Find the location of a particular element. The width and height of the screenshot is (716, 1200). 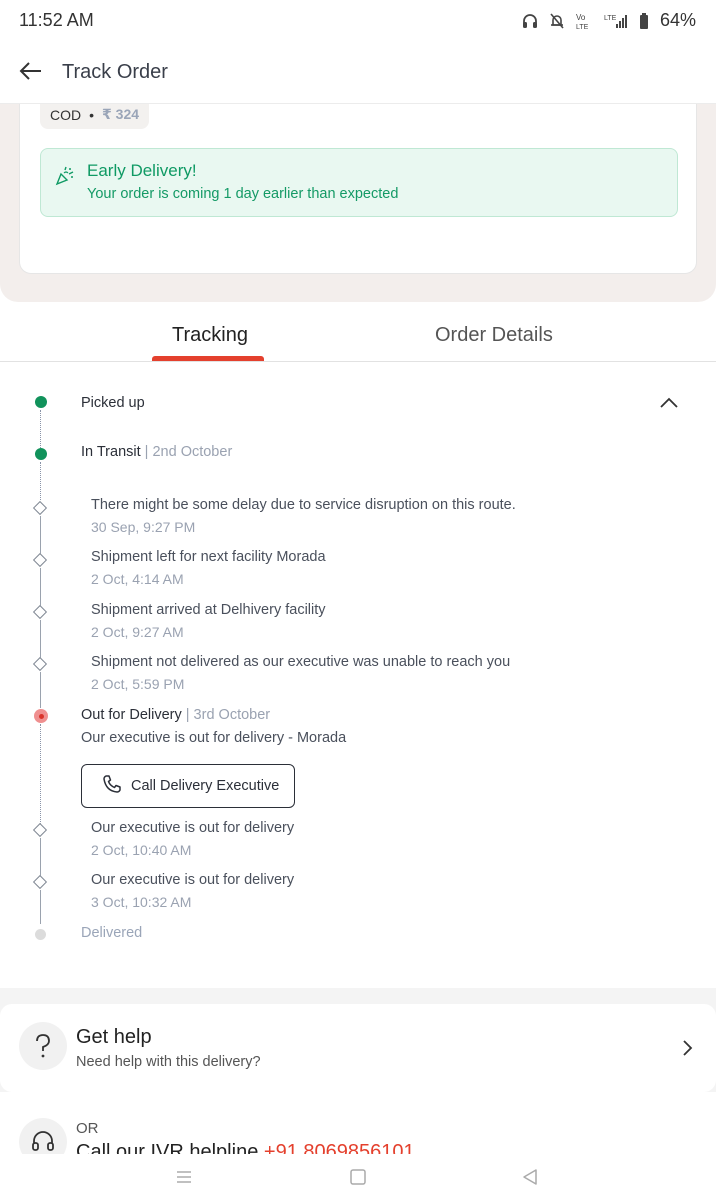

stage-picked-up: Picked up is located at coordinates (113, 403).